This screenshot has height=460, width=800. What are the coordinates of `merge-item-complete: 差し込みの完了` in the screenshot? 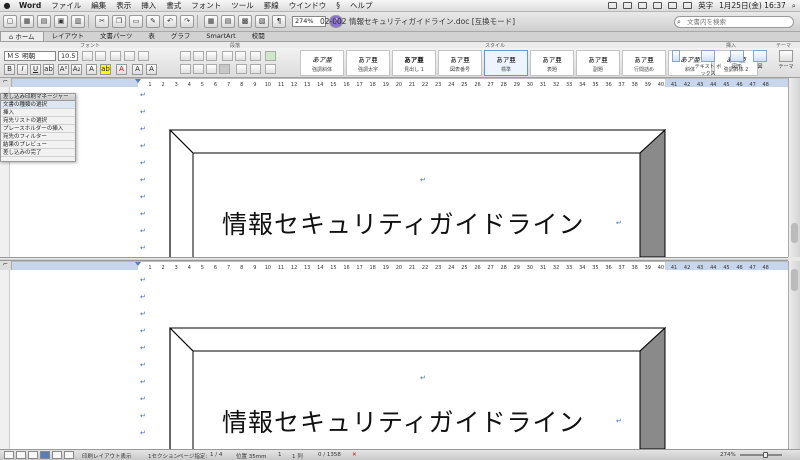 It's located at (38, 153).